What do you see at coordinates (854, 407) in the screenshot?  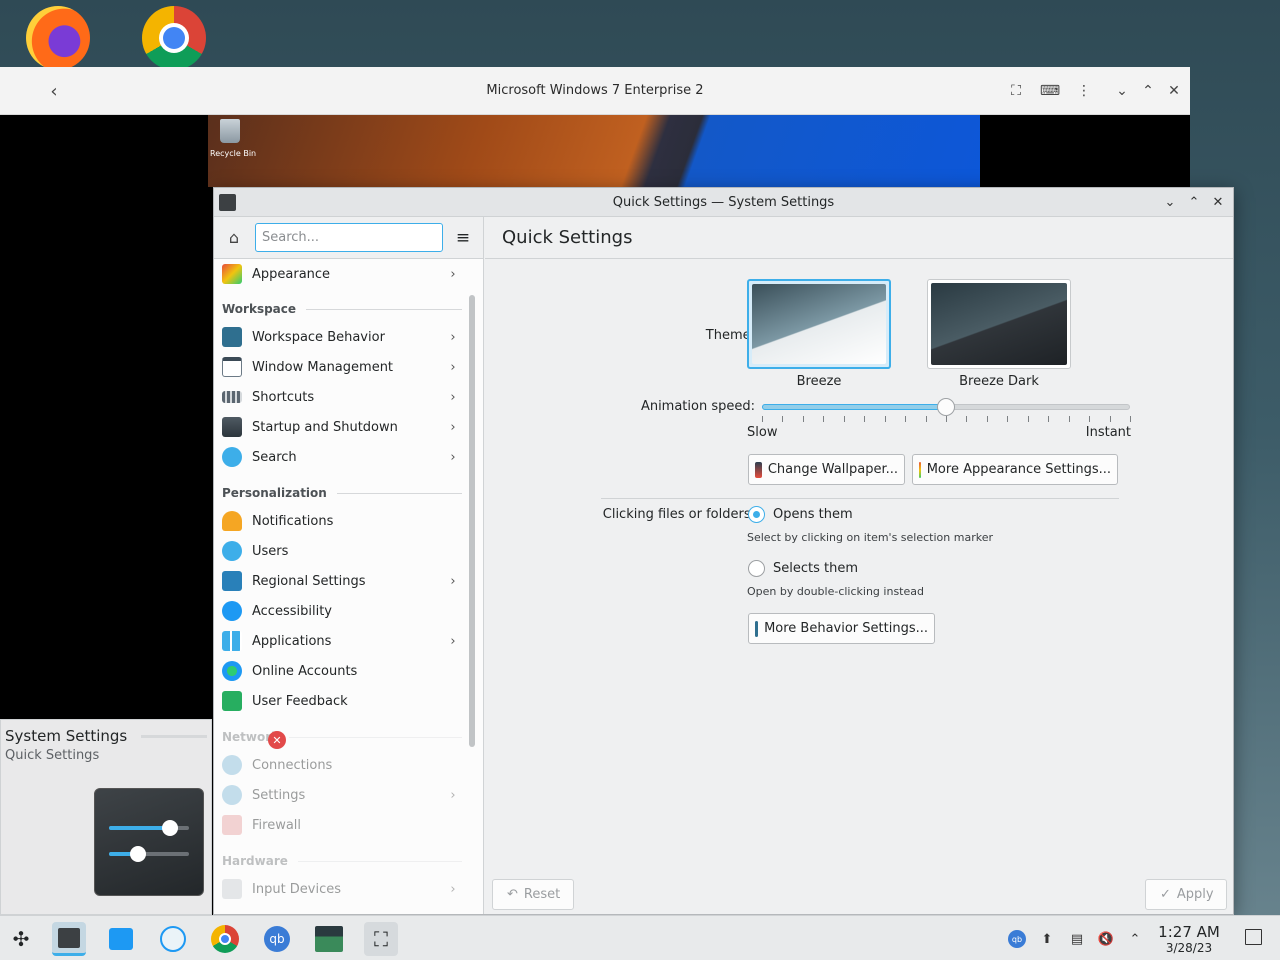 I see `slider-fill` at bounding box center [854, 407].